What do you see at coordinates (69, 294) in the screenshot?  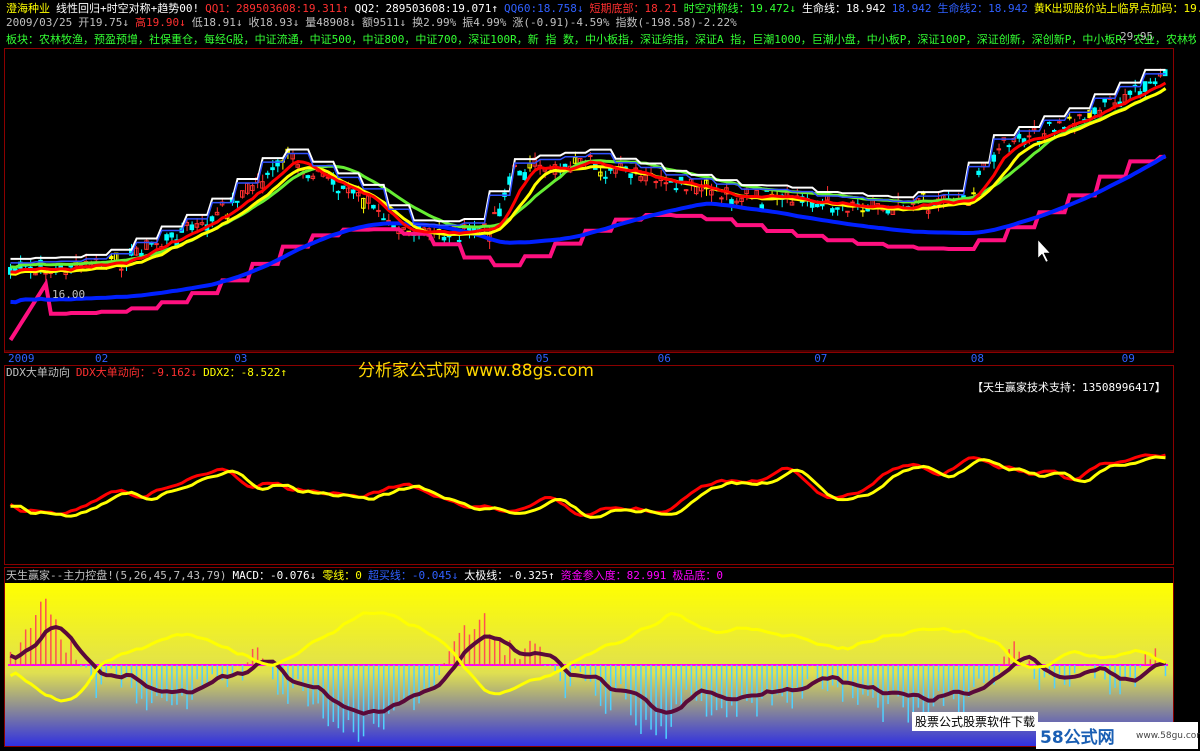 I see `price-low-label: 16.00` at bounding box center [69, 294].